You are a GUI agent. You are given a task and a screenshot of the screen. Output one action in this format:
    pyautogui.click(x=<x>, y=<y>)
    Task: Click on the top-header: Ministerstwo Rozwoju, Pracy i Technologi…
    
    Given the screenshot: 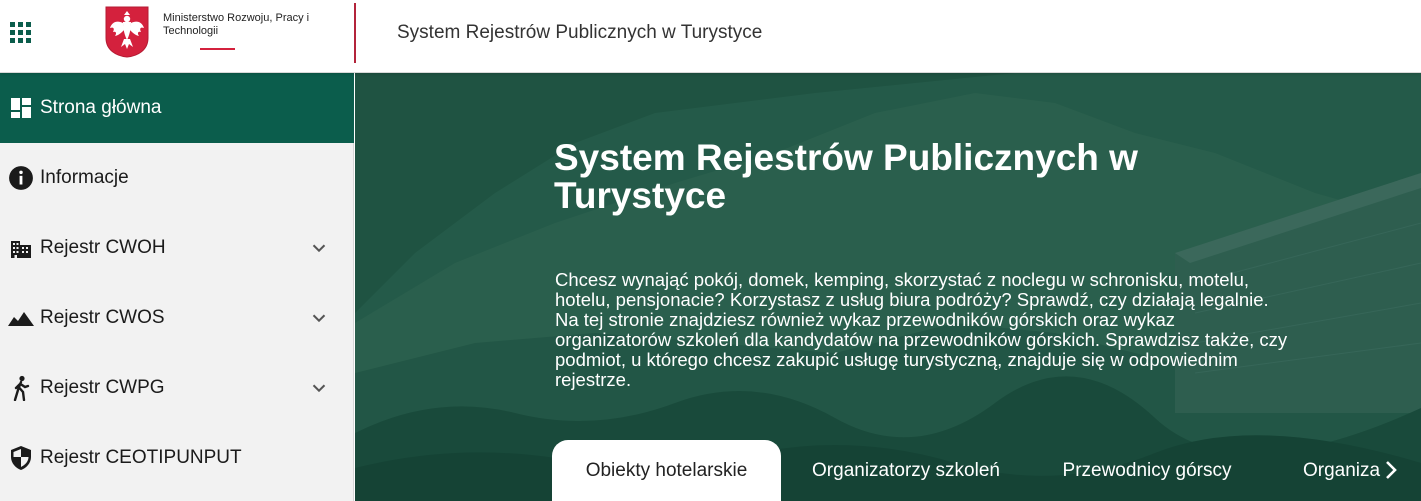 What is the action you would take?
    pyautogui.click(x=710, y=36)
    